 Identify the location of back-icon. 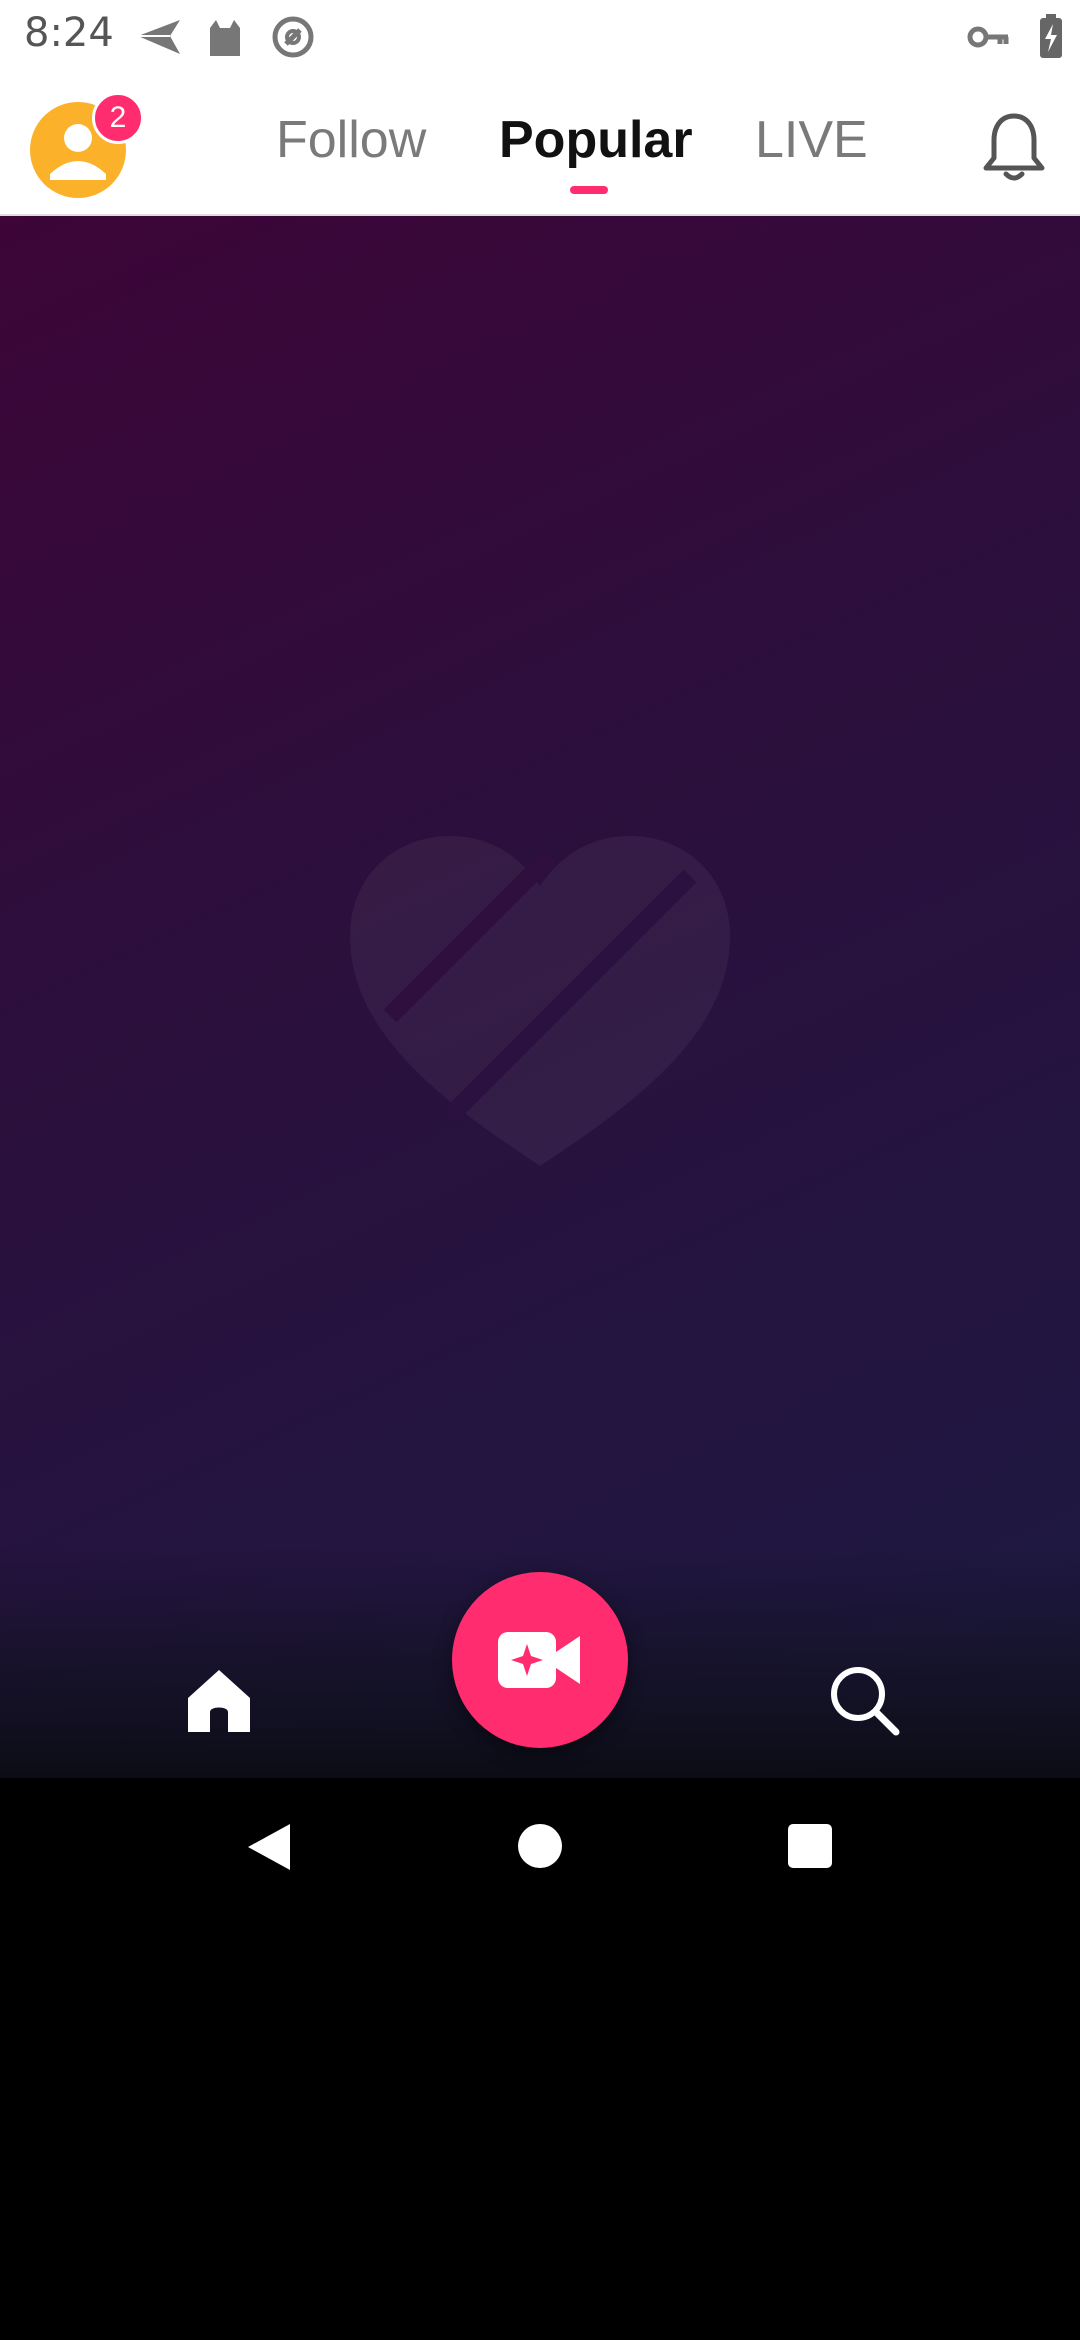
(268, 1847).